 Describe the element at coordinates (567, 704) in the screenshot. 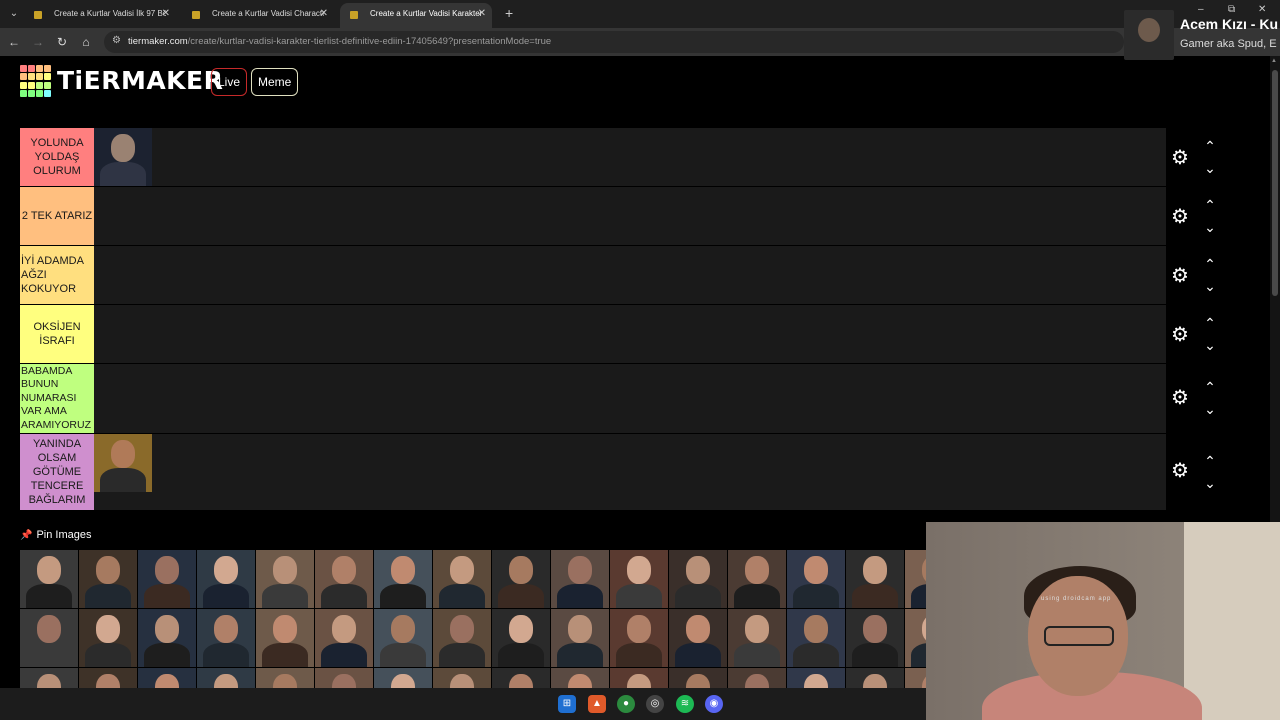

I see `windows-start-icon: ⊞` at that location.